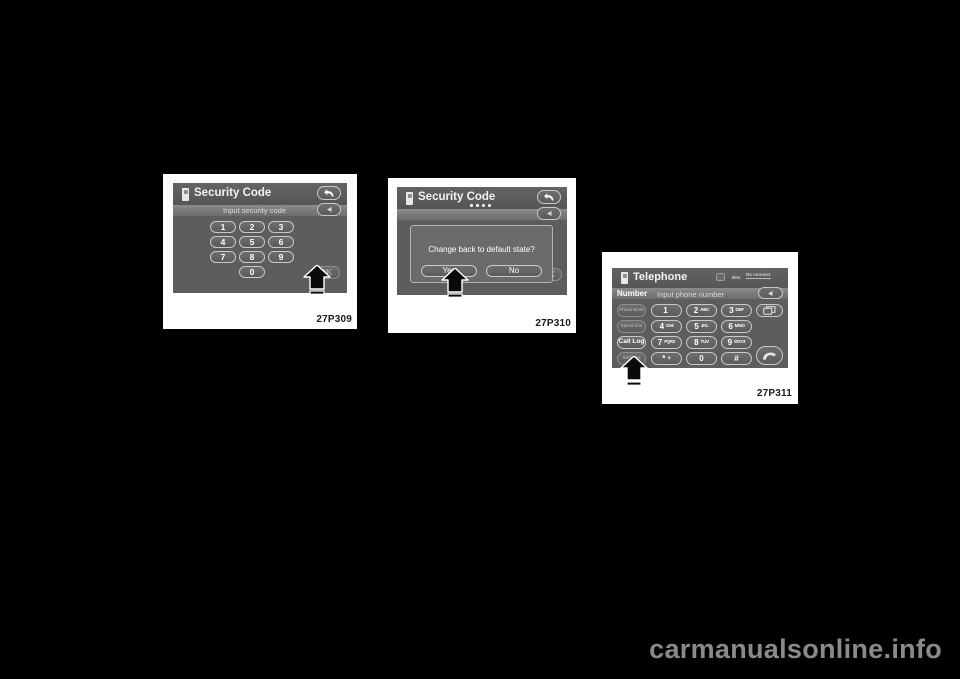 The height and width of the screenshot is (679, 960). I want to click on keypad-key-2: 2 ABC, so click(701, 310).